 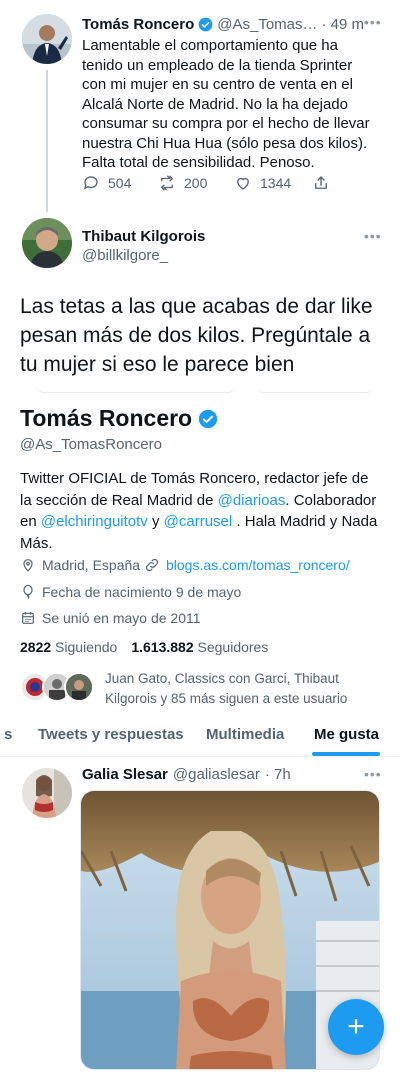 I want to click on website-link: blogs.as.com/tomas_roncero/, so click(x=258, y=565).